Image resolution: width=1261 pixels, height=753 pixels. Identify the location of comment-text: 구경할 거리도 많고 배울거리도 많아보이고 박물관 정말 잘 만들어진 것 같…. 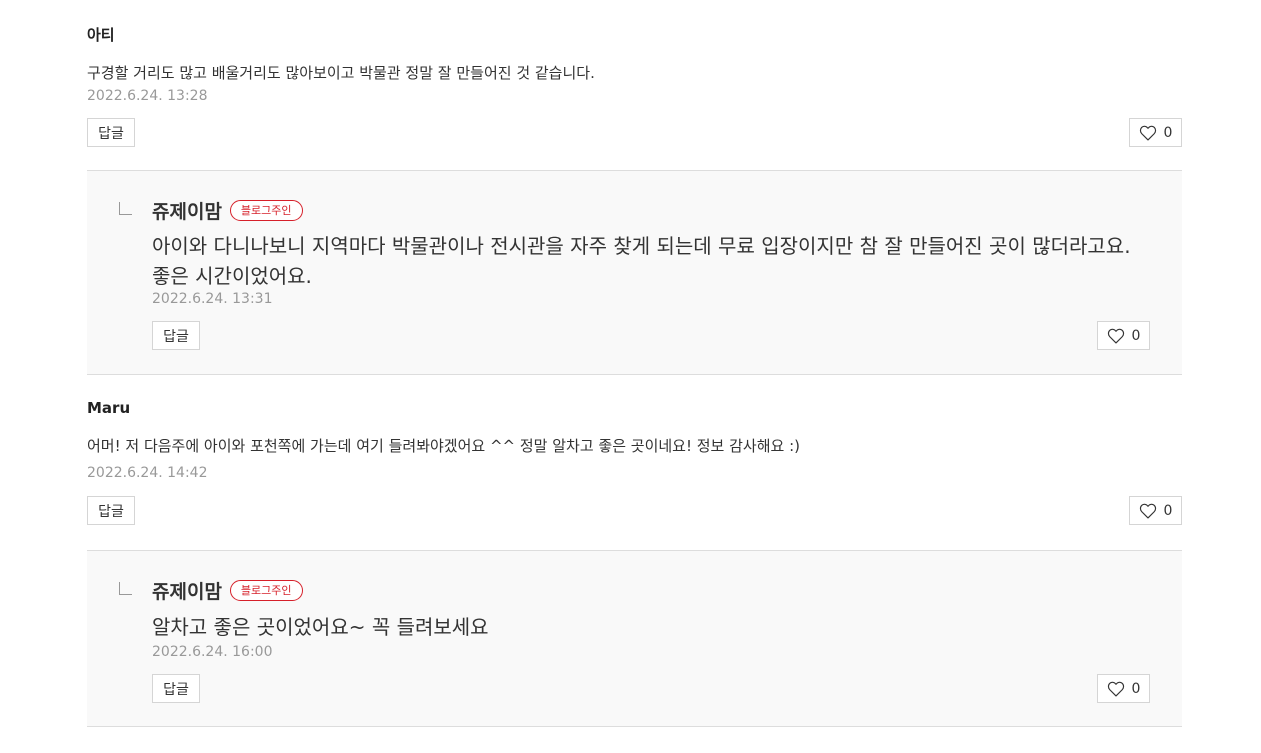
(341, 73).